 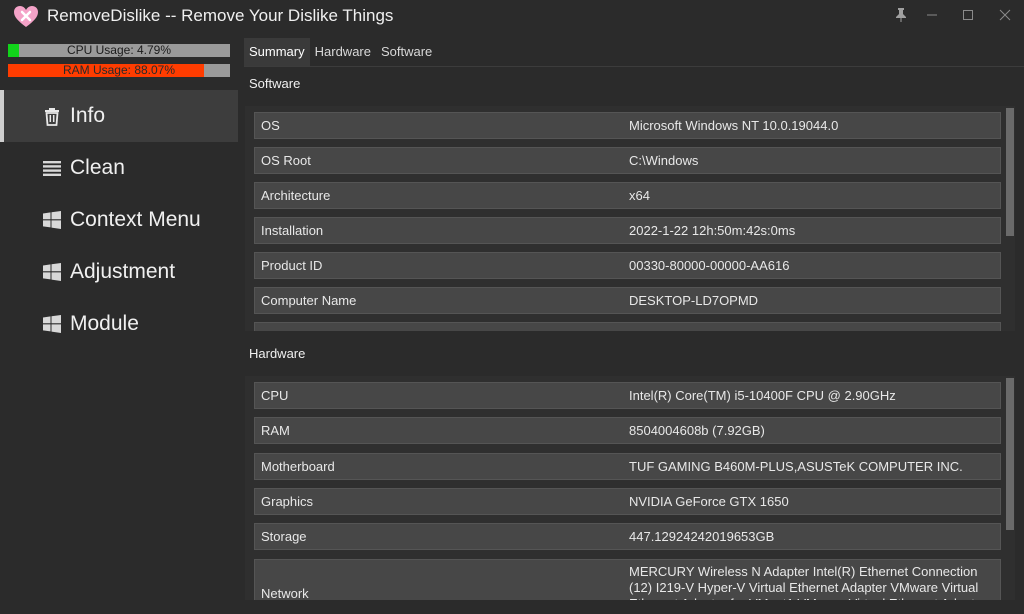 I want to click on nav-item-label: Module, so click(x=104, y=323).